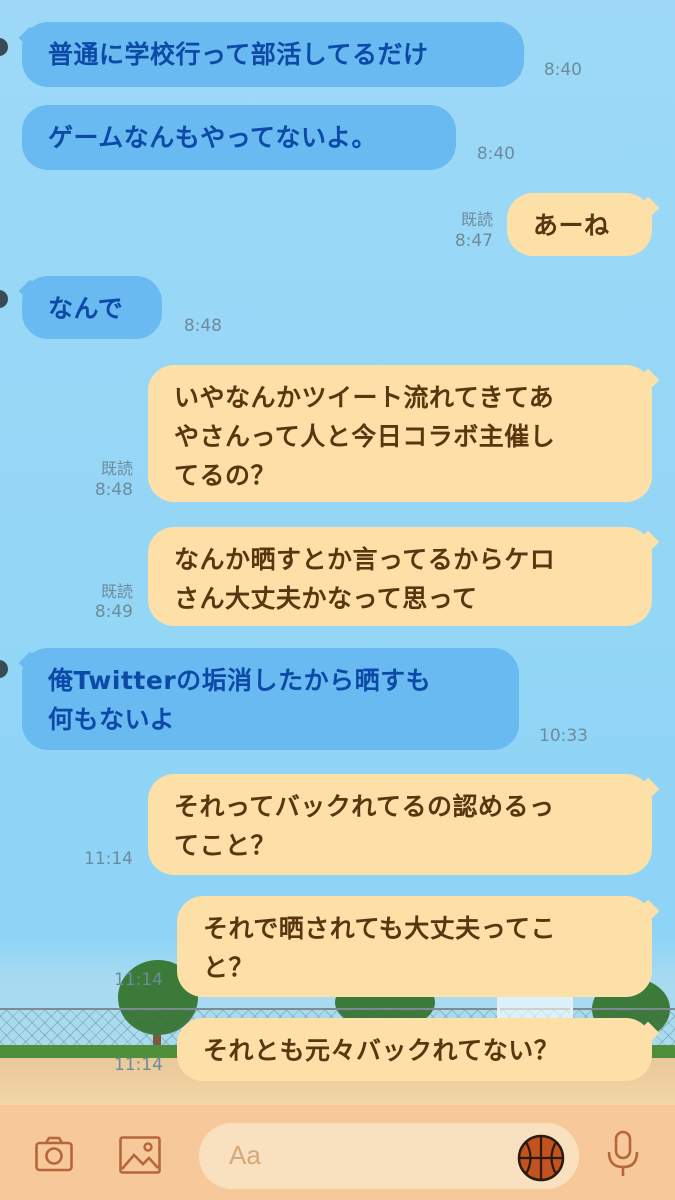  What do you see at coordinates (563, 736) in the screenshot?
I see `message-time: 10:33` at bounding box center [563, 736].